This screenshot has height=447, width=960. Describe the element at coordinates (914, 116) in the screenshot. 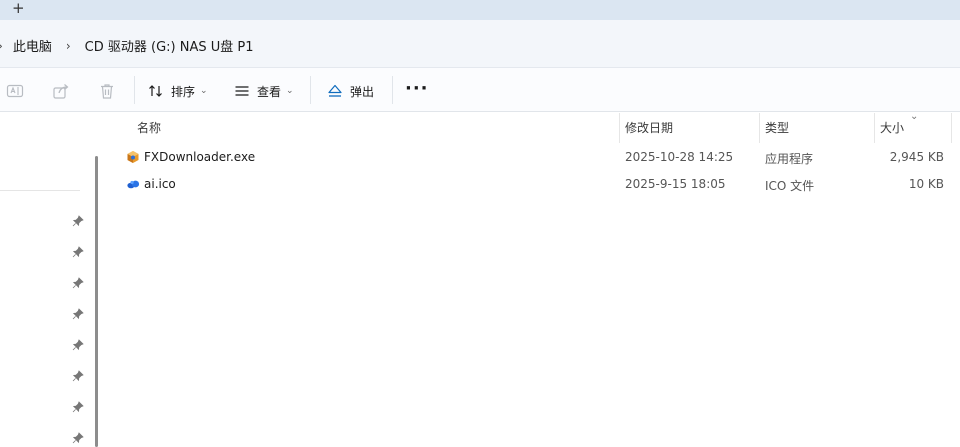

I see `sort-indicator-icon: ⌄` at that location.